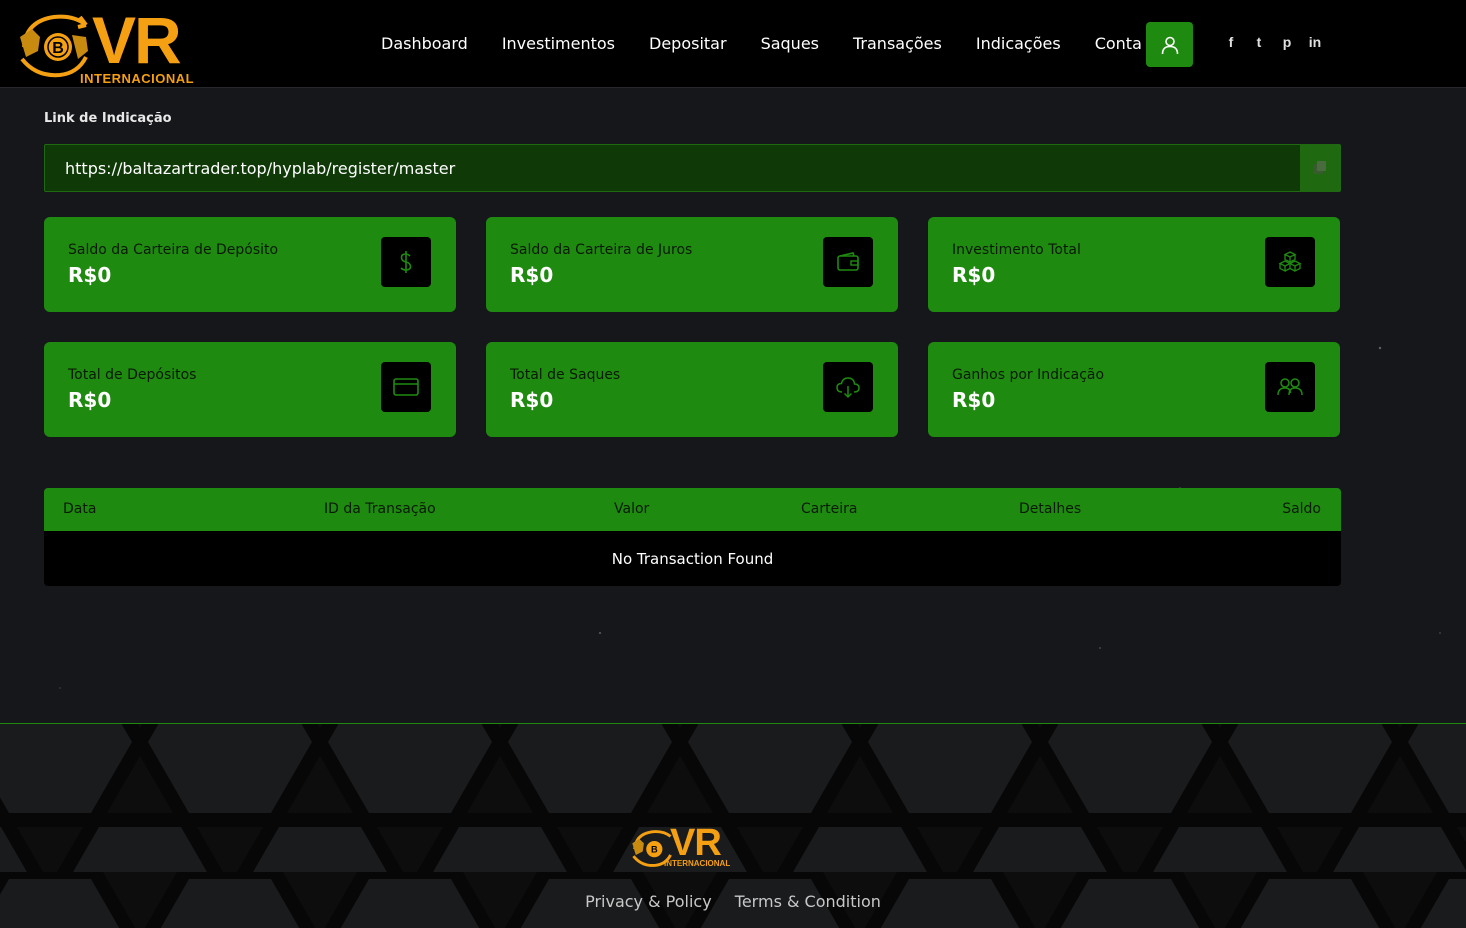 The width and height of the screenshot is (1466, 928). I want to click on column-header-carteira: Carteira, so click(829, 509).